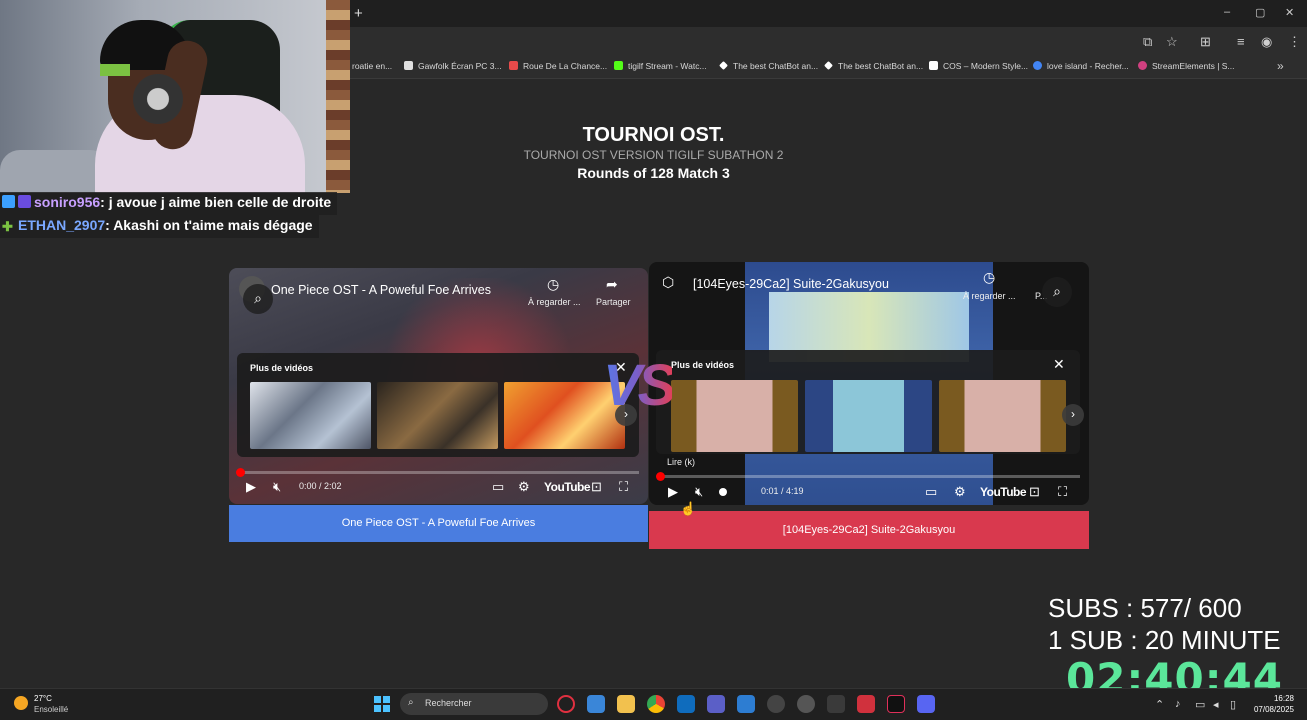 The image size is (1307, 720). What do you see at coordinates (626, 704) in the screenshot?
I see `file-explorer-icon` at bounding box center [626, 704].